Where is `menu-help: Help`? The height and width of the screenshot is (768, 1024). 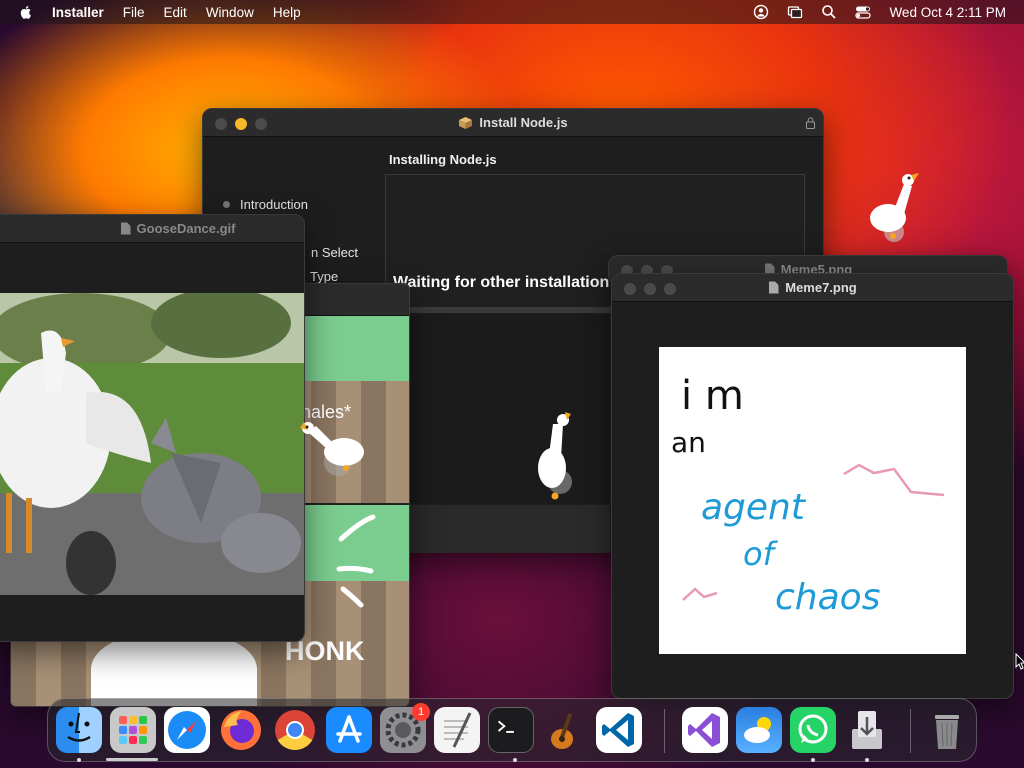 menu-help: Help is located at coordinates (287, 12).